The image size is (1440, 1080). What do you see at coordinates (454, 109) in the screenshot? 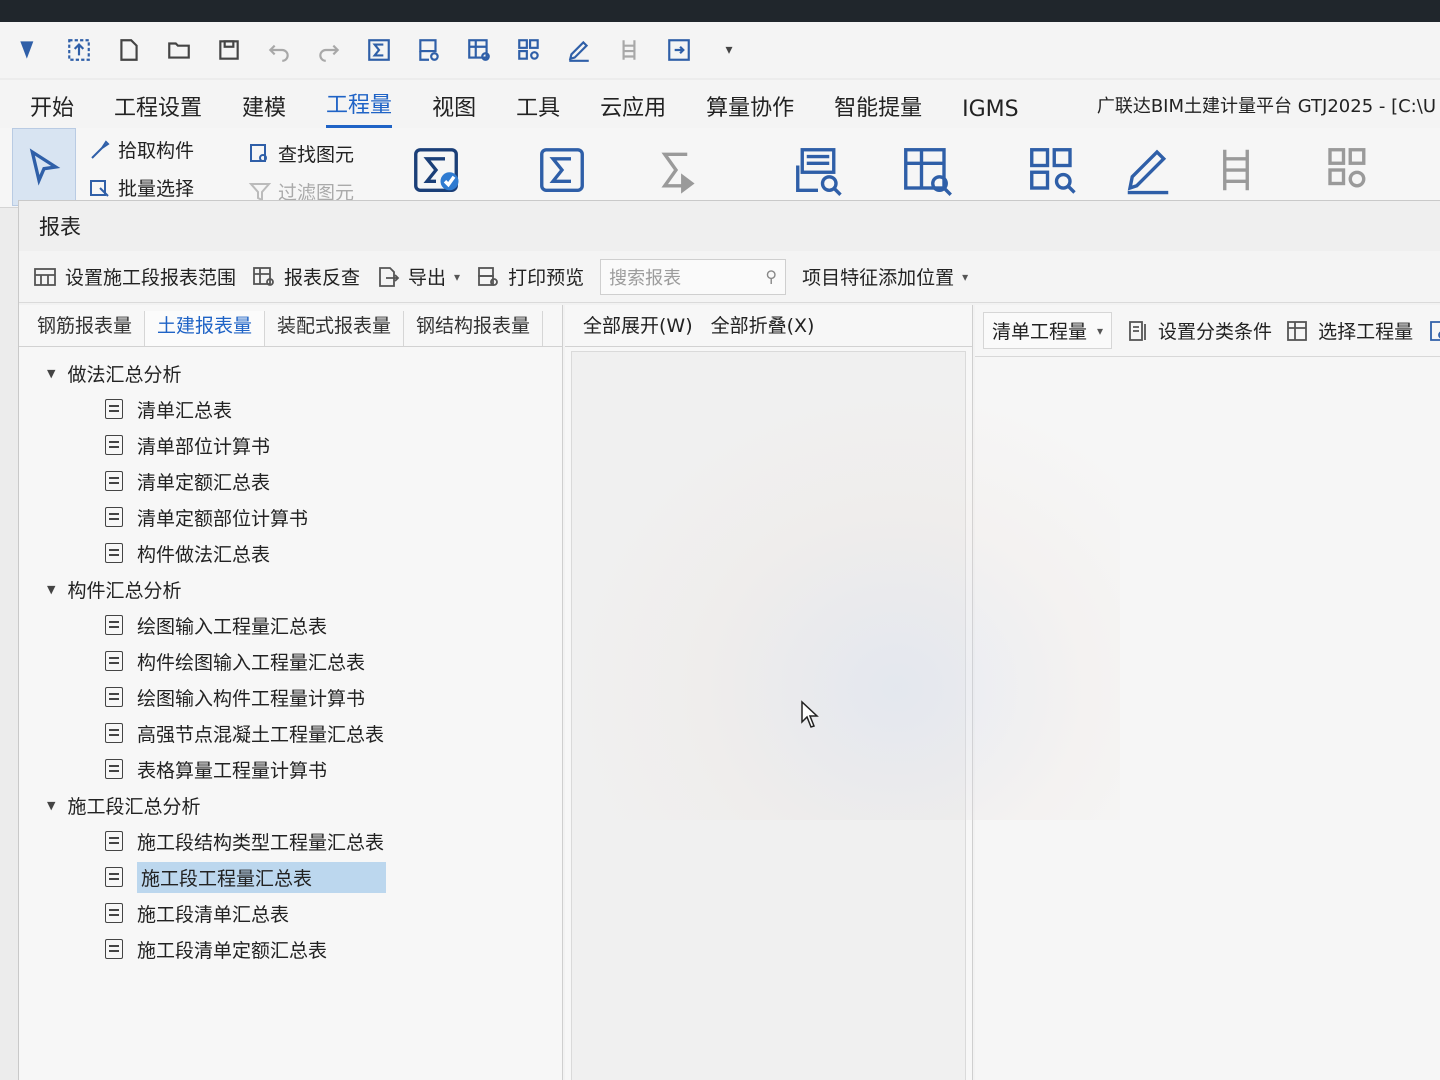
I see `menu-tab-view: 视图` at bounding box center [454, 109].